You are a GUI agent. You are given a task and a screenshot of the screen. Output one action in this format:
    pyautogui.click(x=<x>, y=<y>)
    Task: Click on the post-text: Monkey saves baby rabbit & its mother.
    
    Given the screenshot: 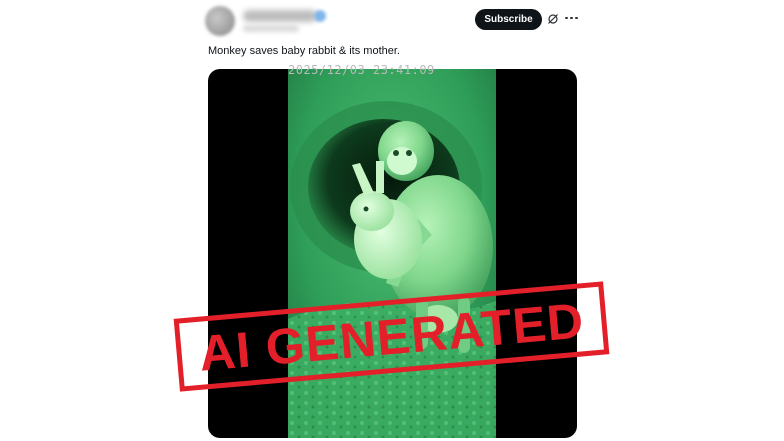 What is the action you would take?
    pyautogui.click(x=304, y=51)
    